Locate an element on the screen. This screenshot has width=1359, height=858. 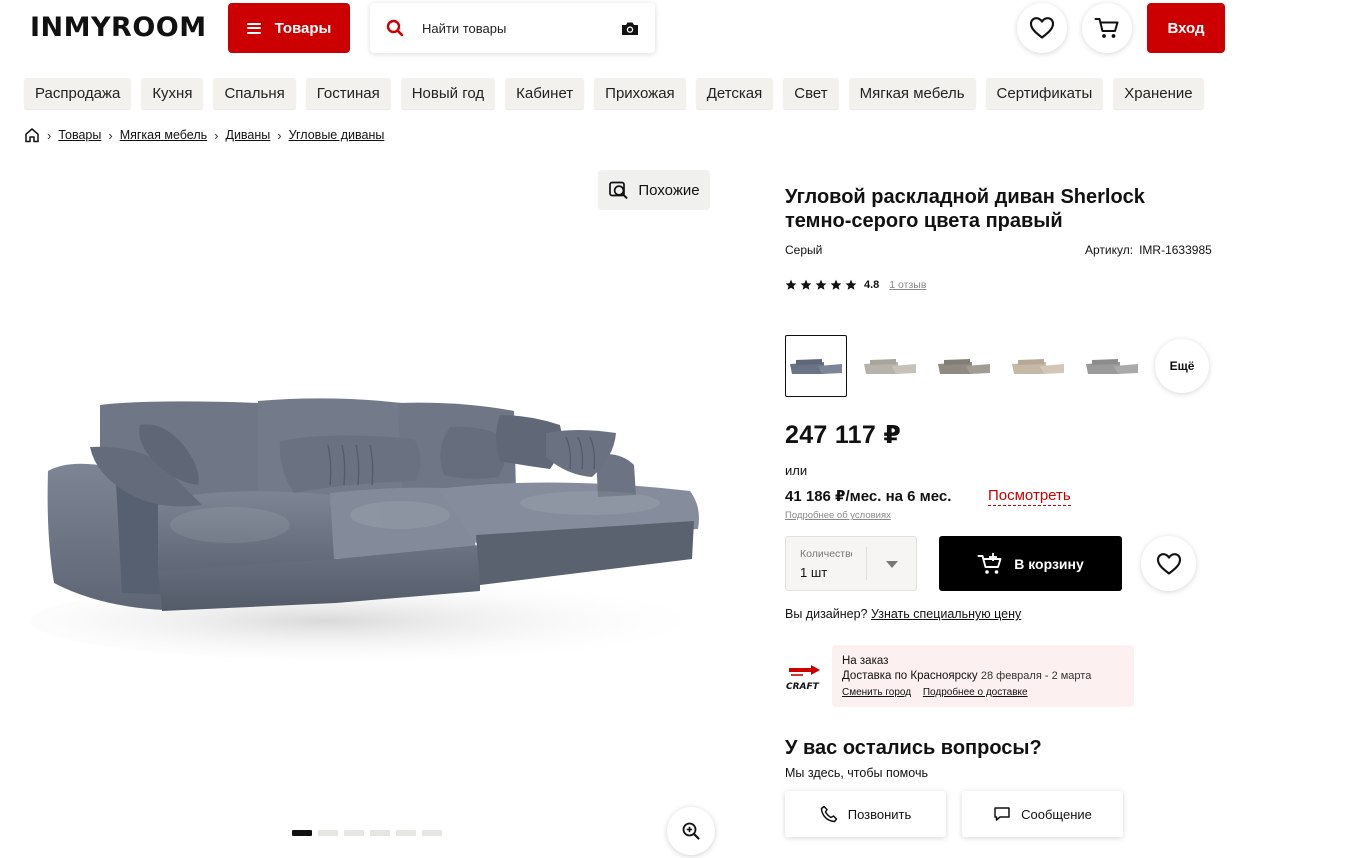
view-installment-link: Посмотреть is located at coordinates (1029, 496).